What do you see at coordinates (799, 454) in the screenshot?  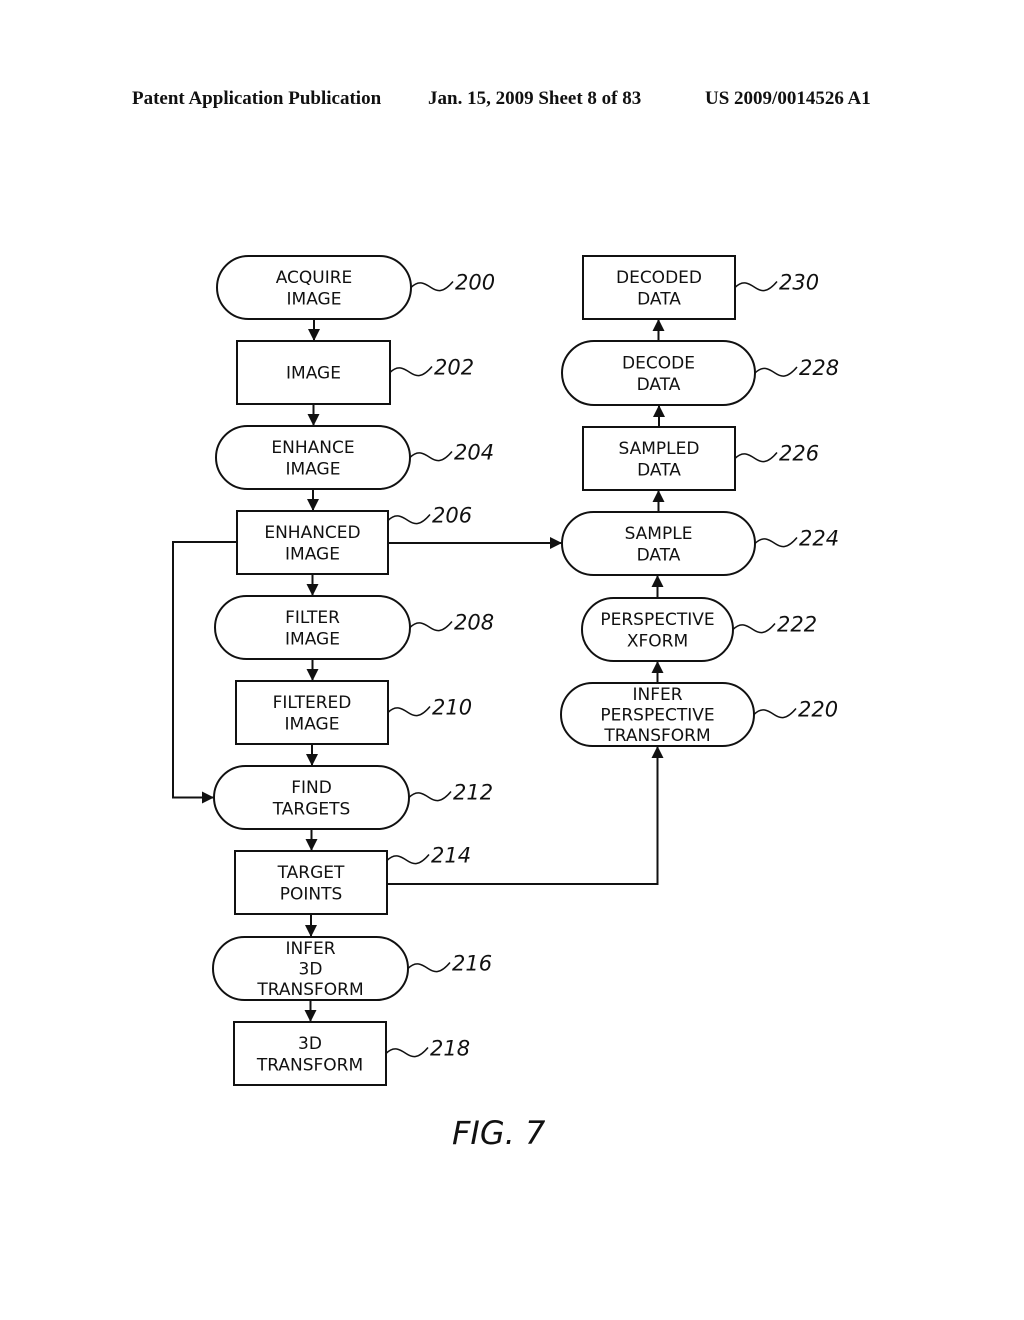 I see `reference-number: 226` at bounding box center [799, 454].